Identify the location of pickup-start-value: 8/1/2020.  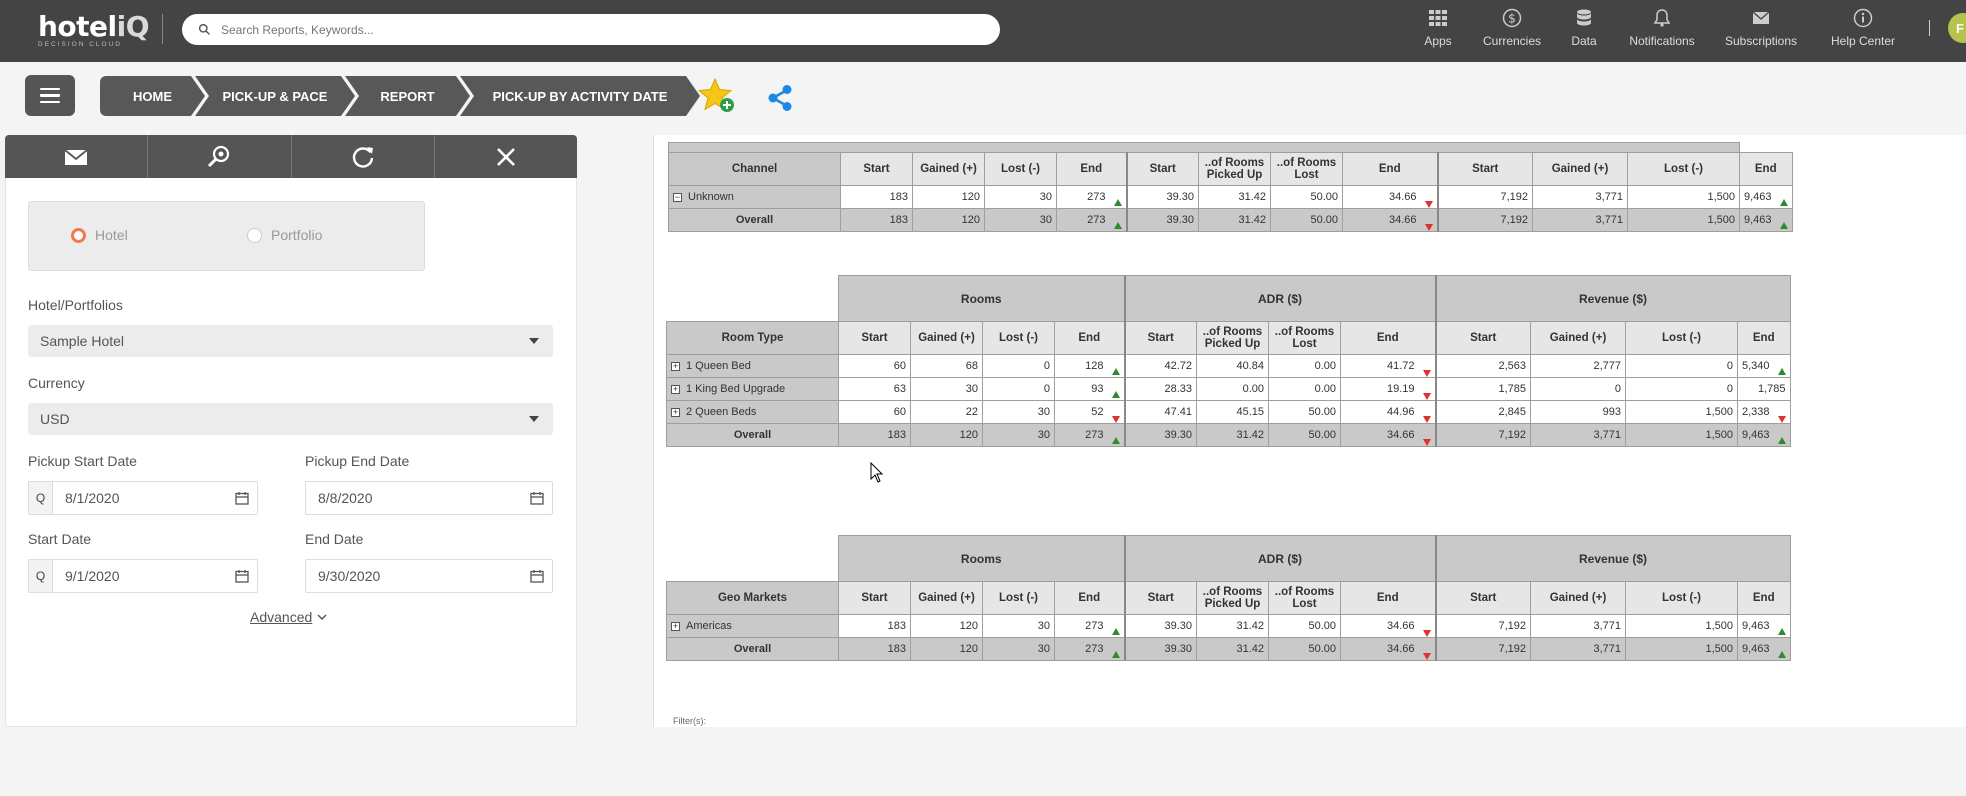
(140, 498).